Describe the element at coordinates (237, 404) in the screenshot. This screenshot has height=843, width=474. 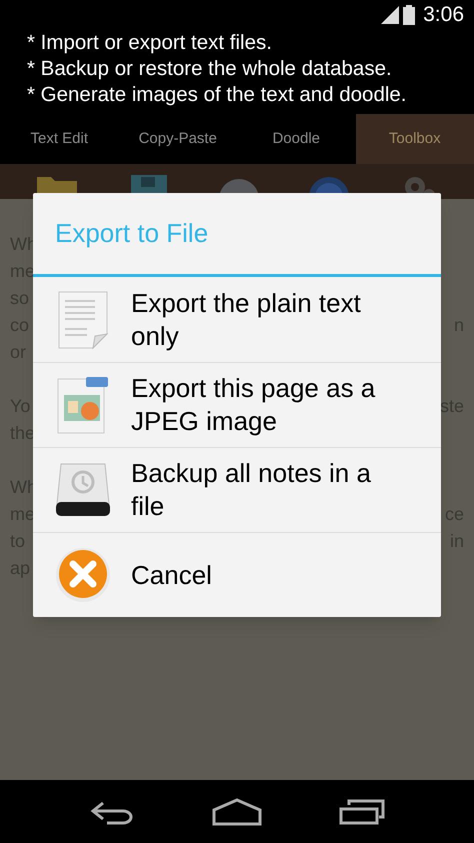
I see `menu-item: Export this page as a JPEG image` at that location.